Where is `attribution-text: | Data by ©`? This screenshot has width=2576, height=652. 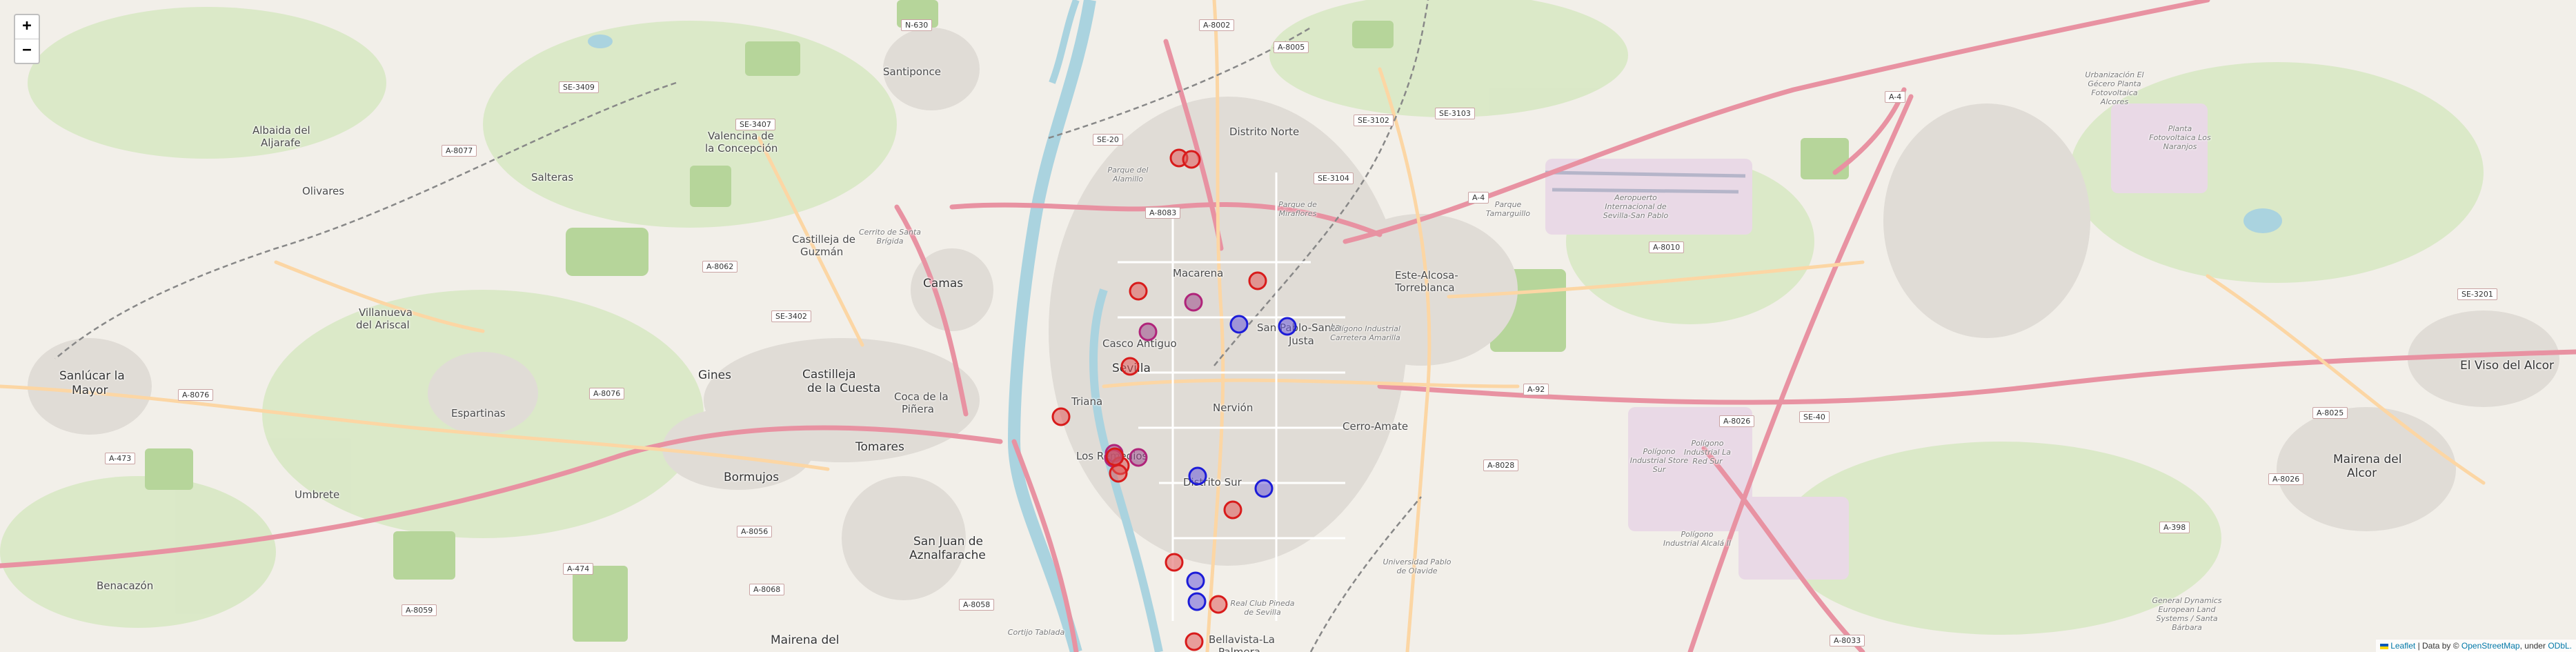
attribution-text: | Data by © is located at coordinates (2438, 646).